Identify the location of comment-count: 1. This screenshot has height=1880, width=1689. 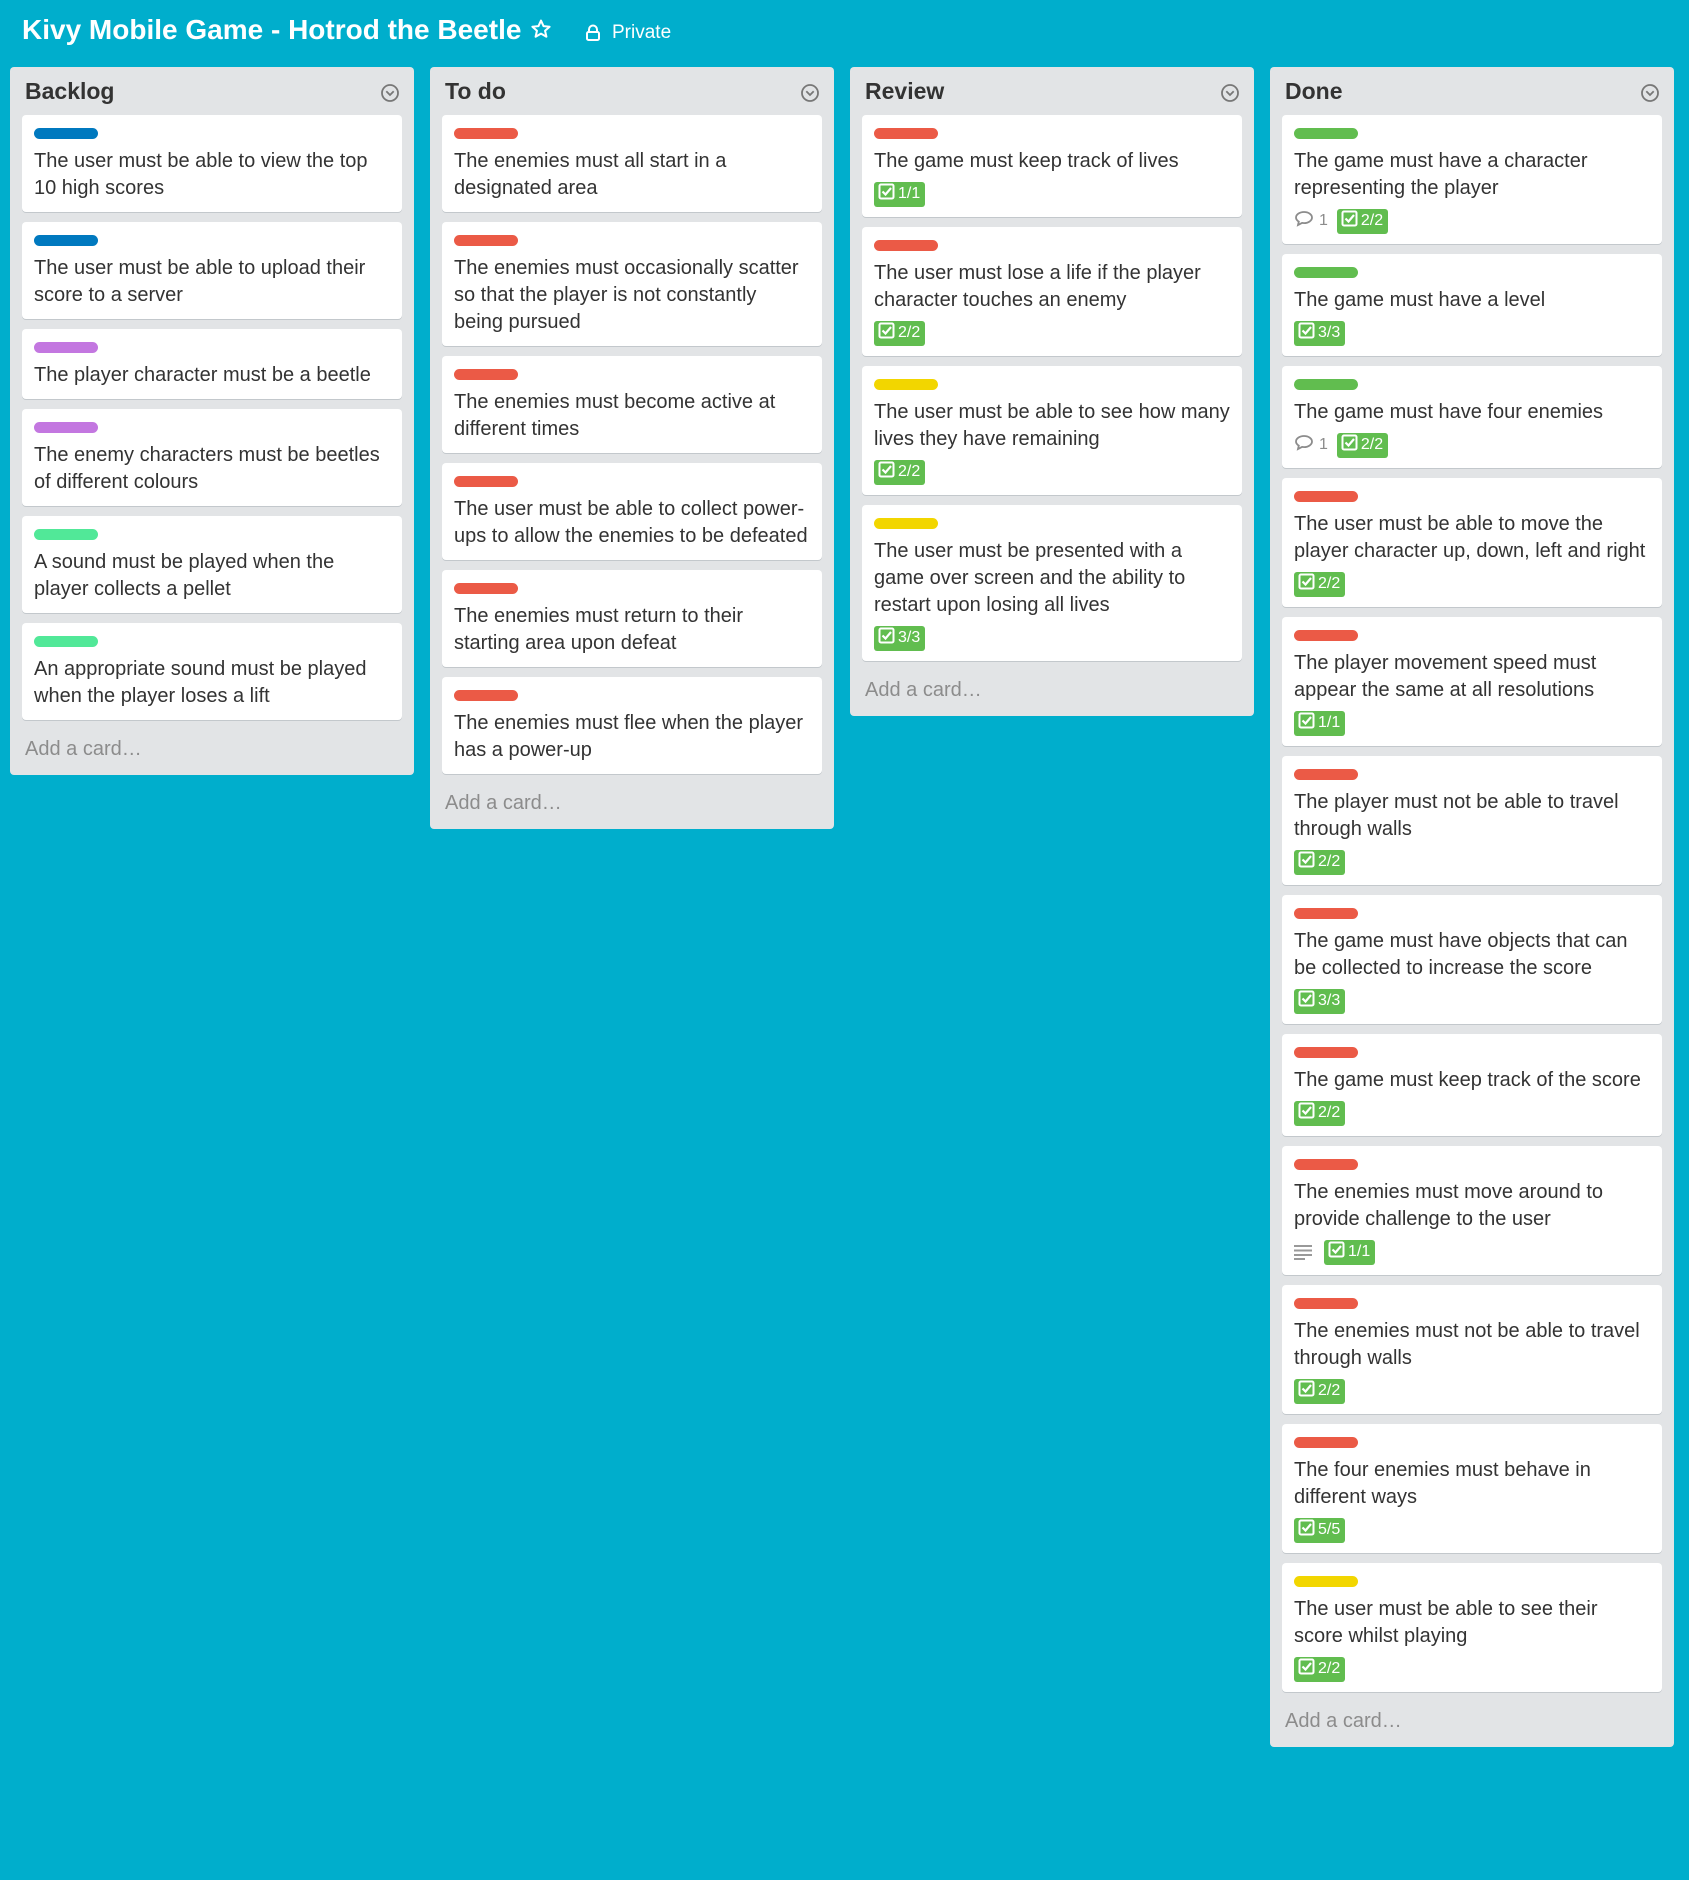
(1323, 220).